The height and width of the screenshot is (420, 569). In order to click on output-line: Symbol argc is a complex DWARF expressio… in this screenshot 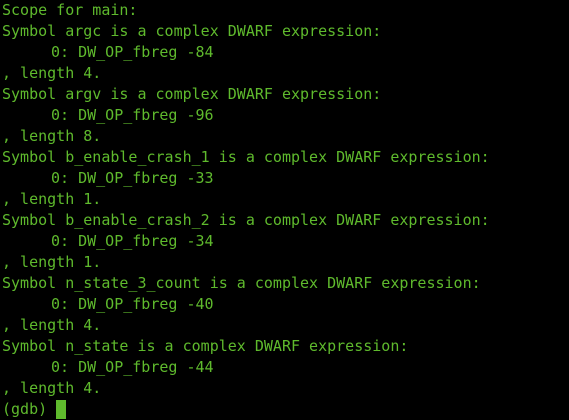, I will do `click(192, 31)`.